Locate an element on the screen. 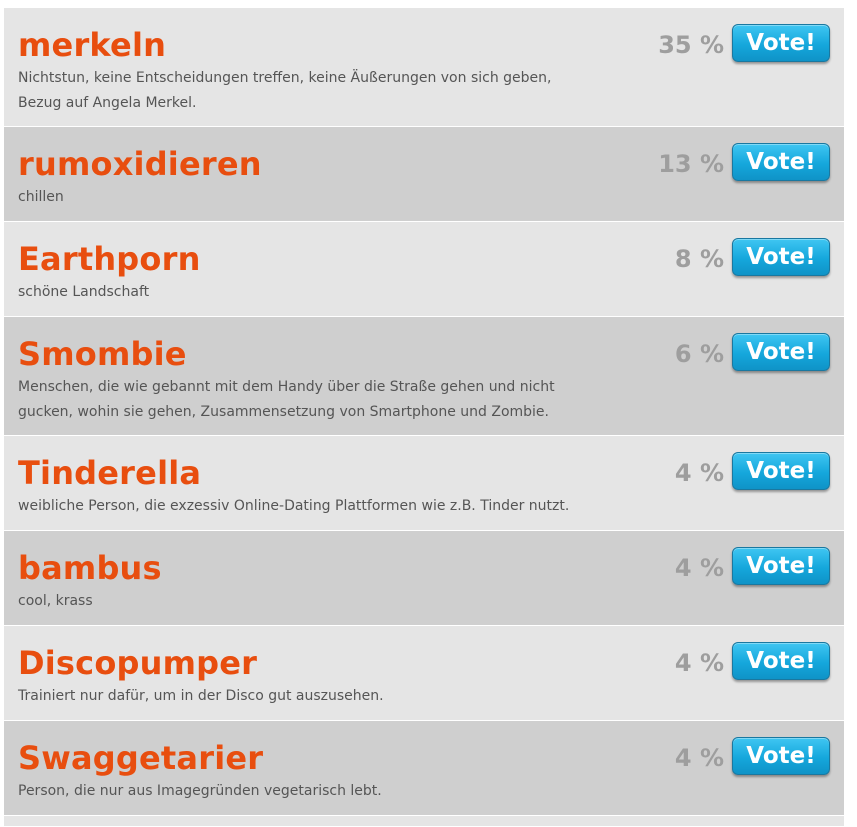 The height and width of the screenshot is (827, 857). vote-percentage: 8 % is located at coordinates (699, 259).